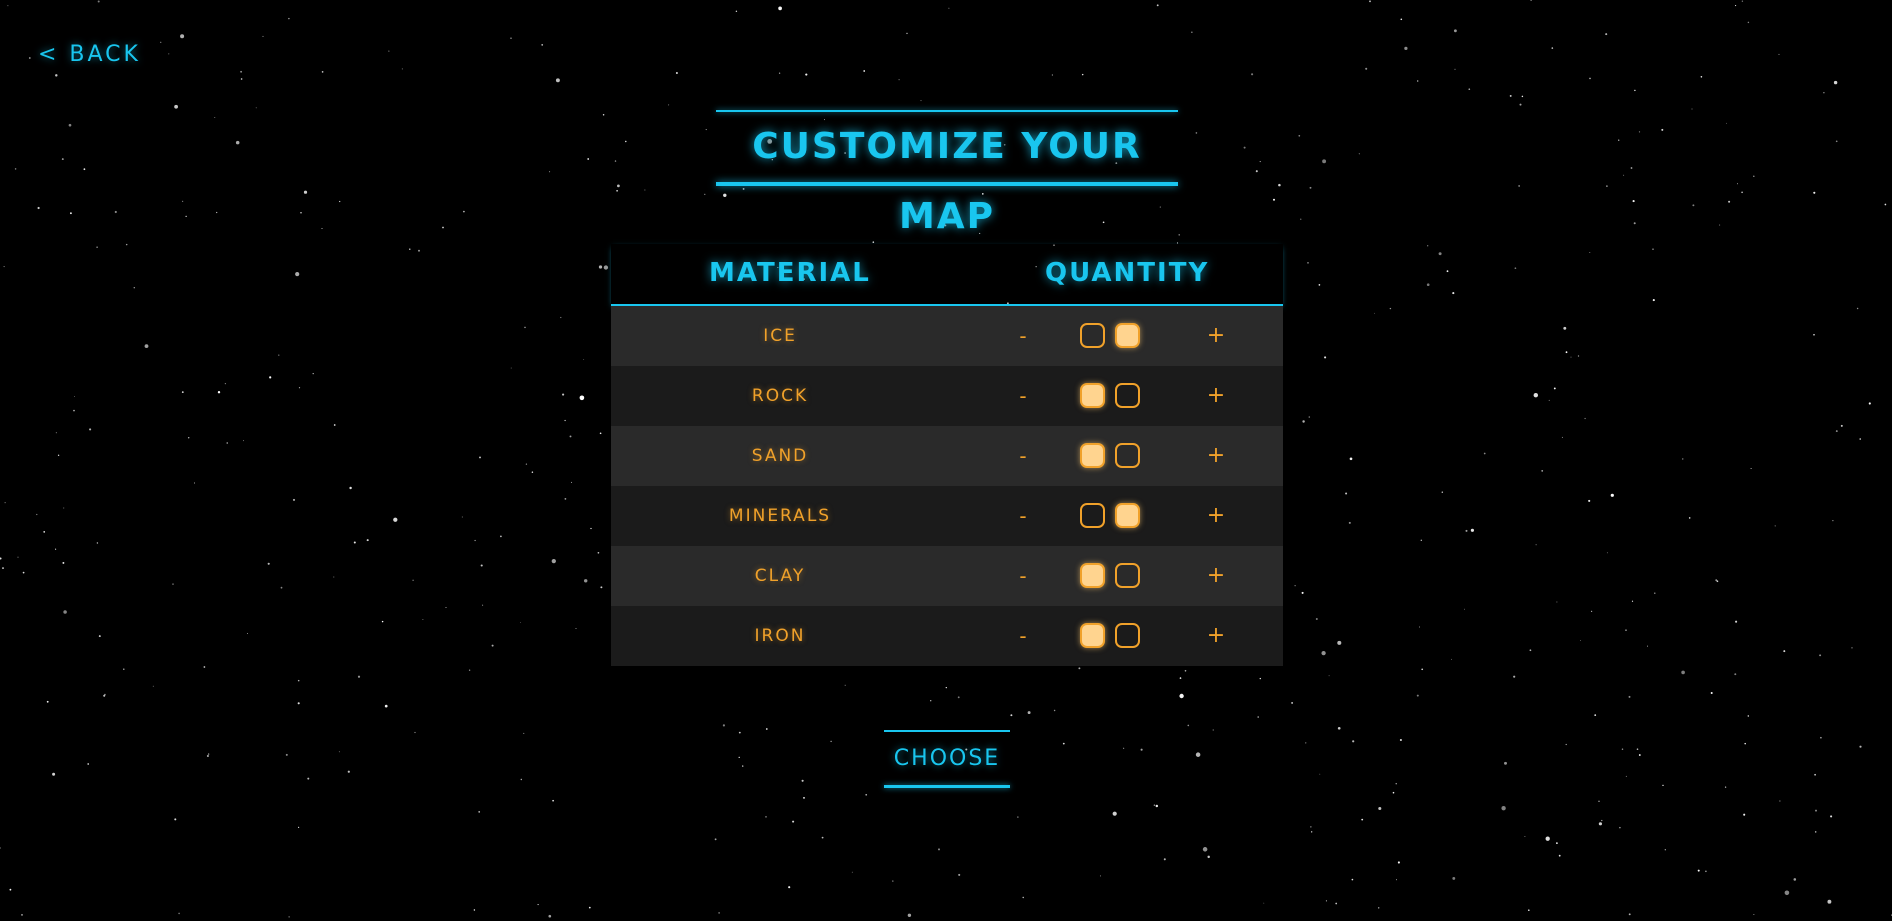 The height and width of the screenshot is (921, 1892). Describe the element at coordinates (1127, 395) in the screenshot. I see `quantity-box` at that location.